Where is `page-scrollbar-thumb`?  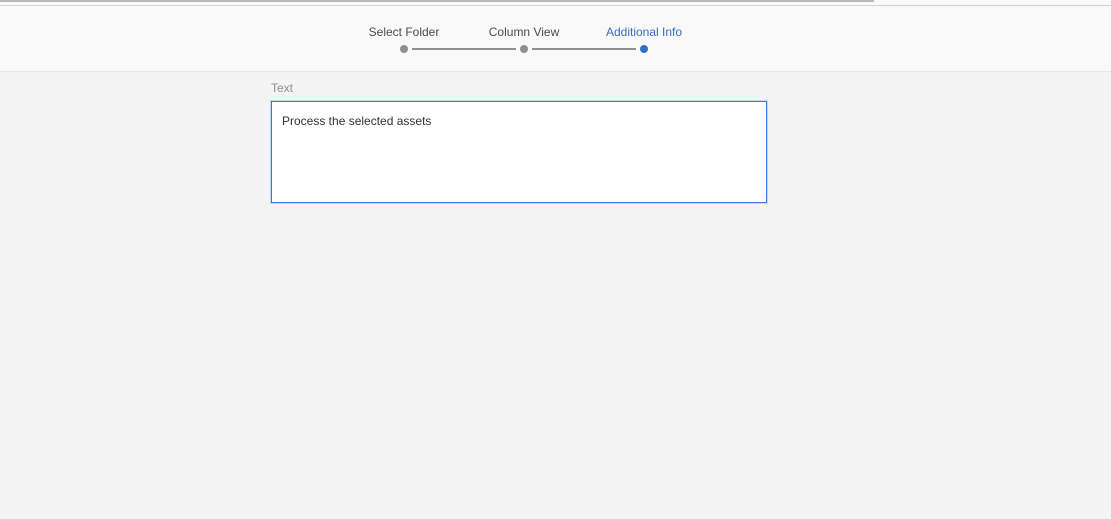 page-scrollbar-thumb is located at coordinates (437, 1).